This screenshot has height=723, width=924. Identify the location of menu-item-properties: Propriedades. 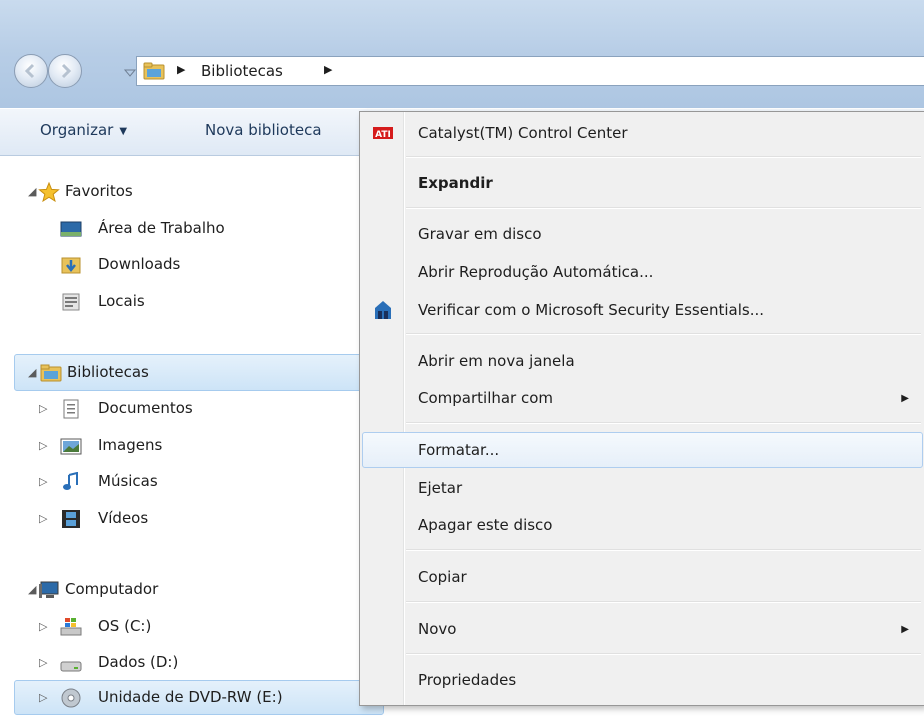
(642, 680).